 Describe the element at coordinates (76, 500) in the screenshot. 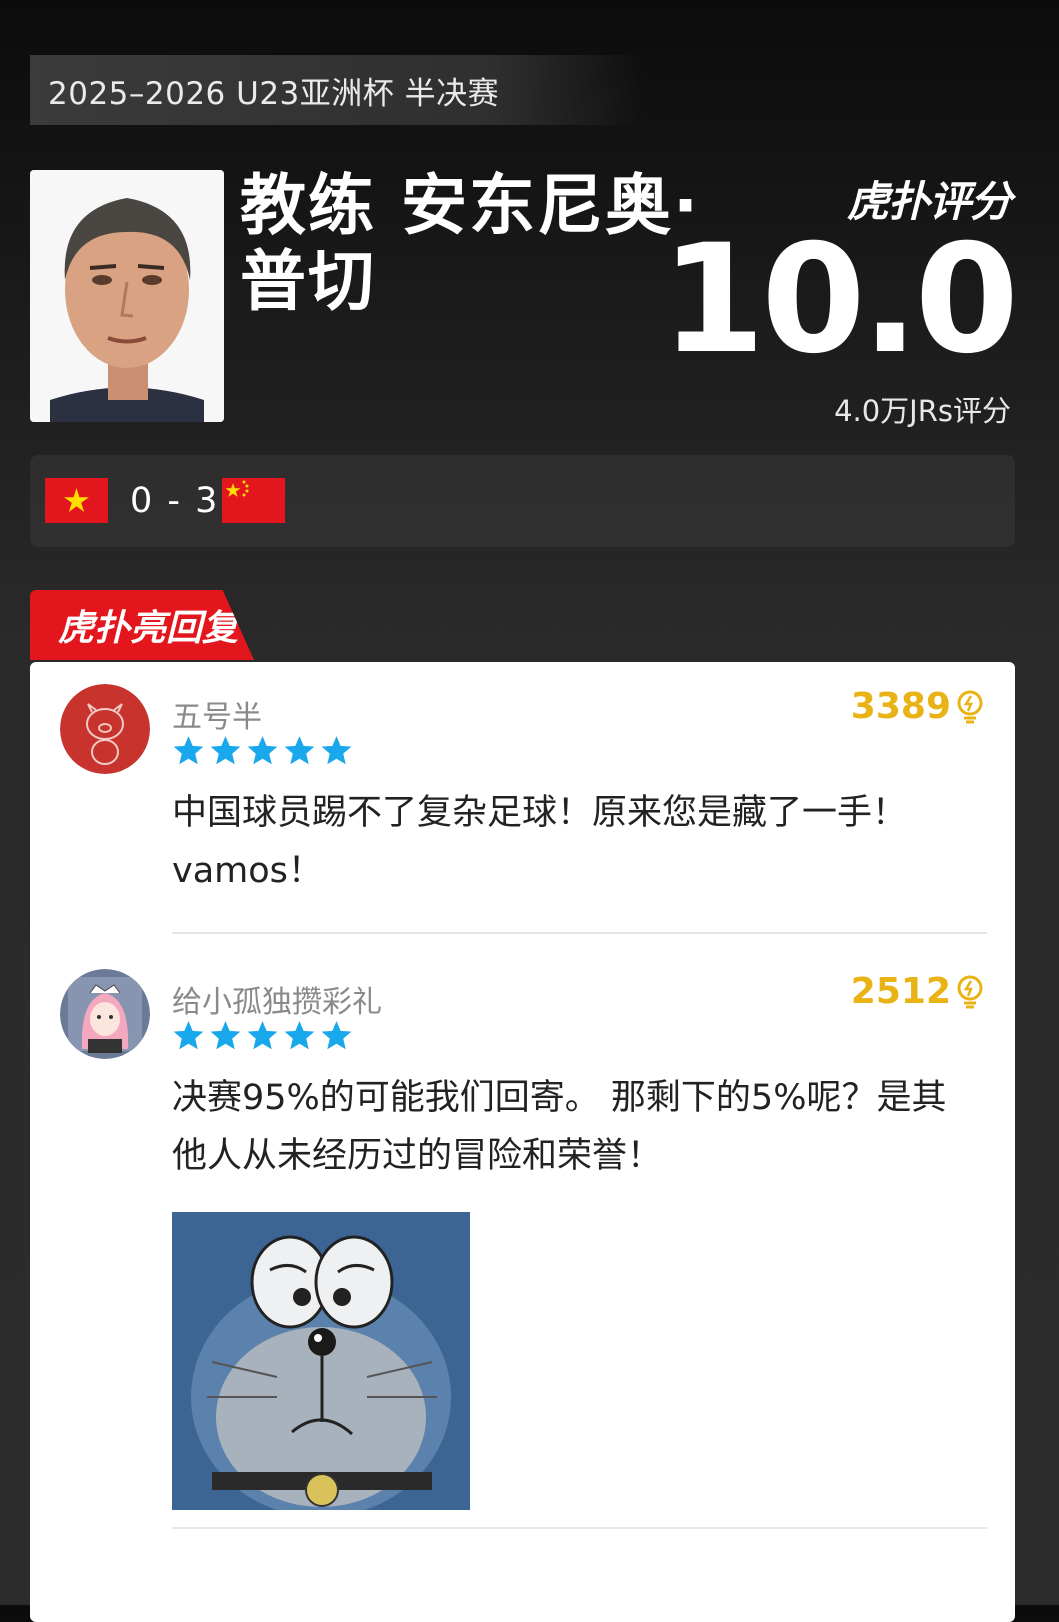

I see `vietnam-flag-icon` at that location.